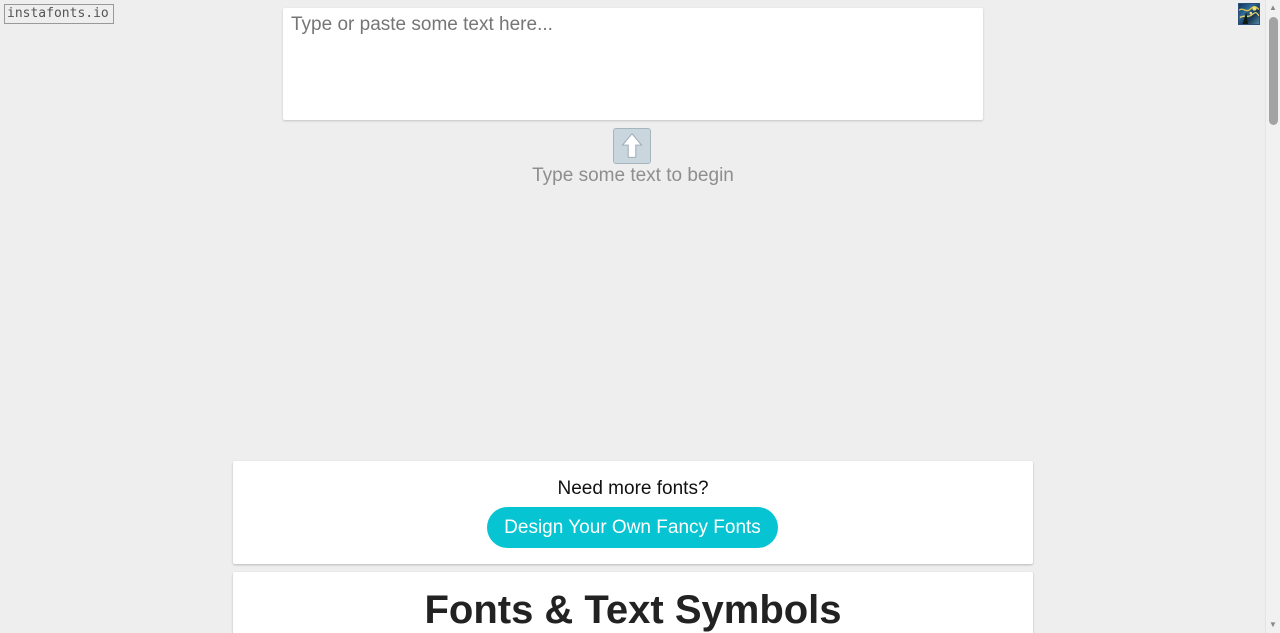 The height and width of the screenshot is (633, 1280). Describe the element at coordinates (633, 64) in the screenshot. I see `text-input` at that location.